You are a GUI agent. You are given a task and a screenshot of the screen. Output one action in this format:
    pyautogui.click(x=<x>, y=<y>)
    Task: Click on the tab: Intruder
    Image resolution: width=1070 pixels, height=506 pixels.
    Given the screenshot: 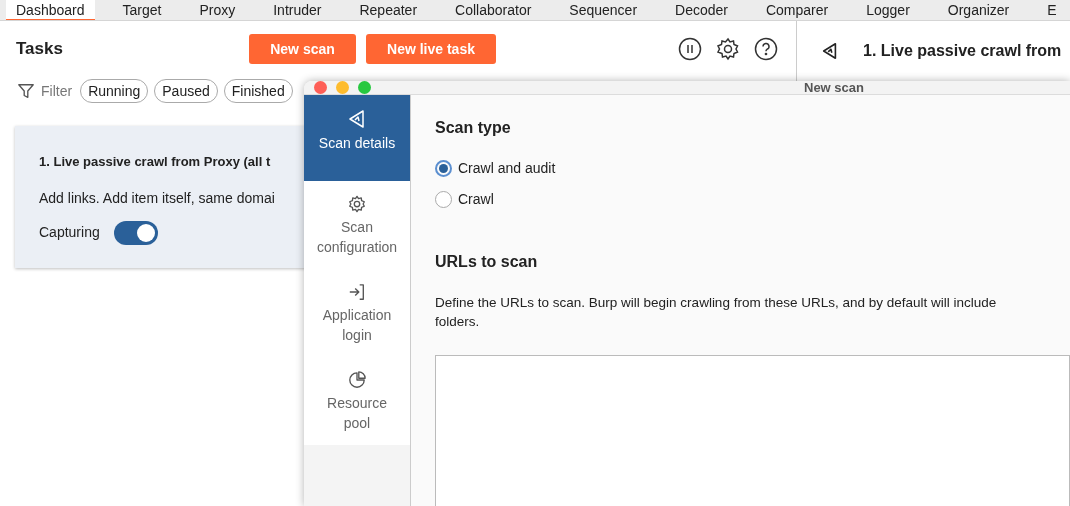 What is the action you would take?
    pyautogui.click(x=297, y=10)
    